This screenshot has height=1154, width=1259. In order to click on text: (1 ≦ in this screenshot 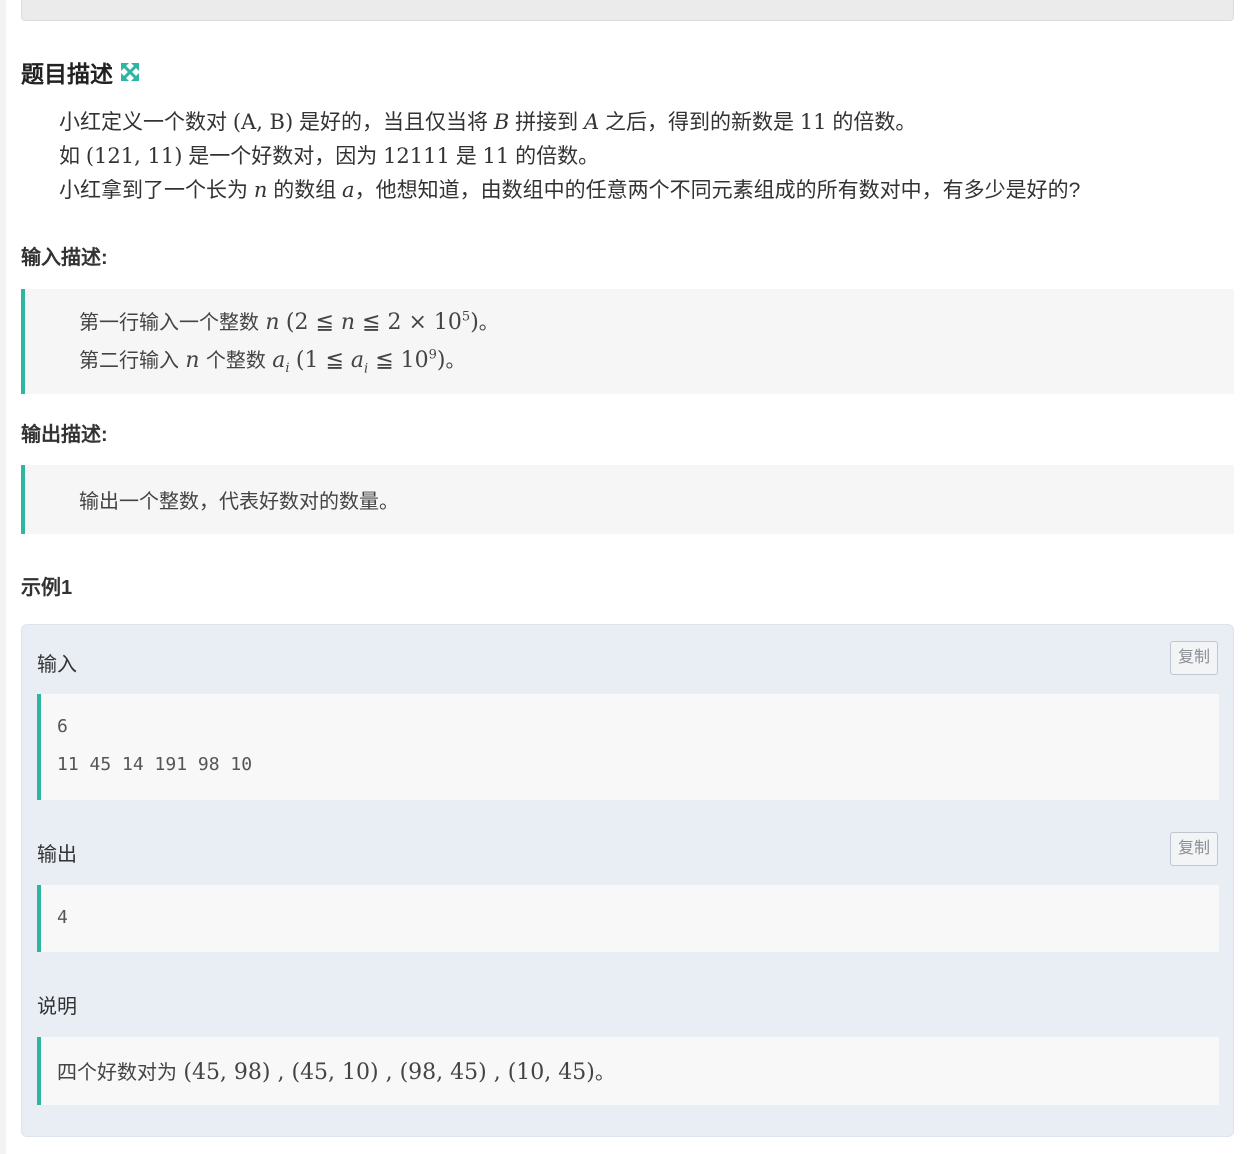, I will do `click(323, 360)`.